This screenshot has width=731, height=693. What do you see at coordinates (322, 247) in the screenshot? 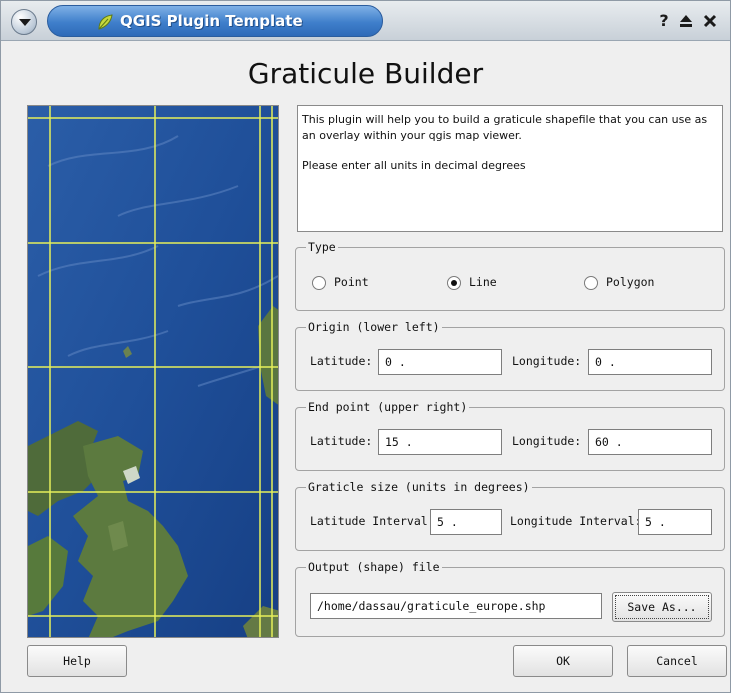
I see `type-group-title: Type` at bounding box center [322, 247].